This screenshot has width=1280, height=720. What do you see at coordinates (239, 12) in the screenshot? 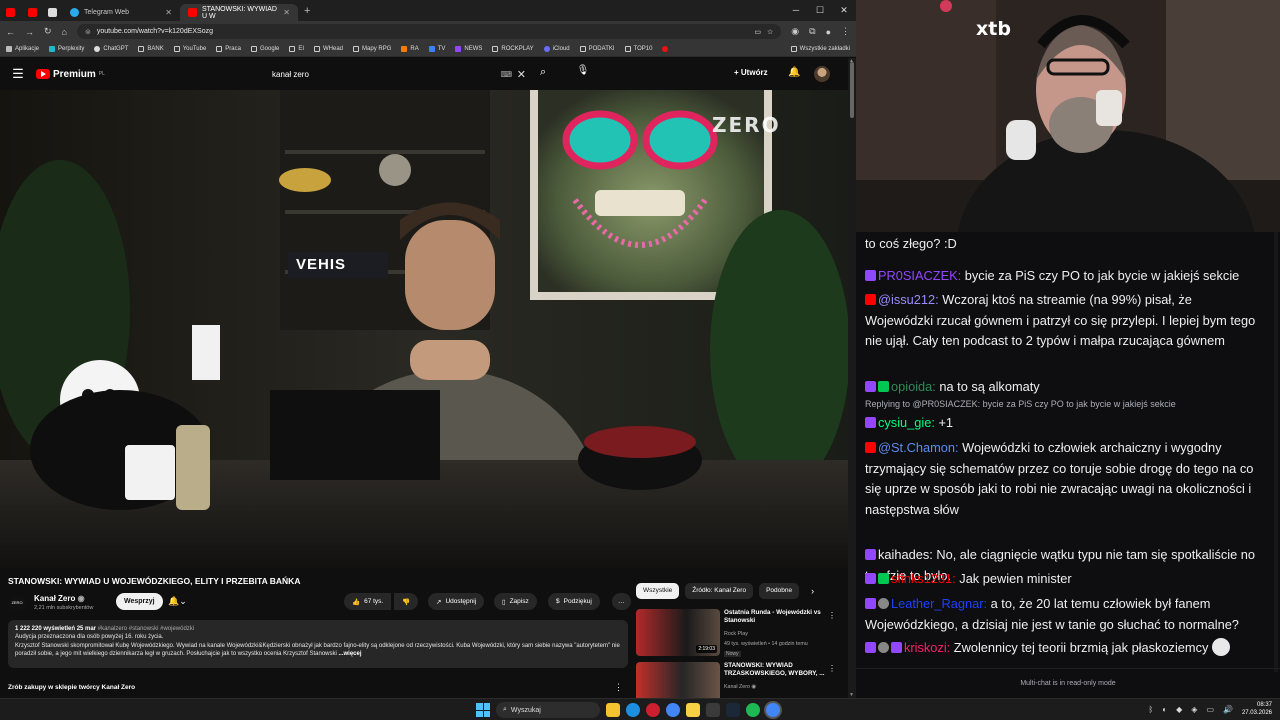
I see `tab-youtube-video: STANOWSKI: WYWIAD U W ✕` at bounding box center [239, 12].